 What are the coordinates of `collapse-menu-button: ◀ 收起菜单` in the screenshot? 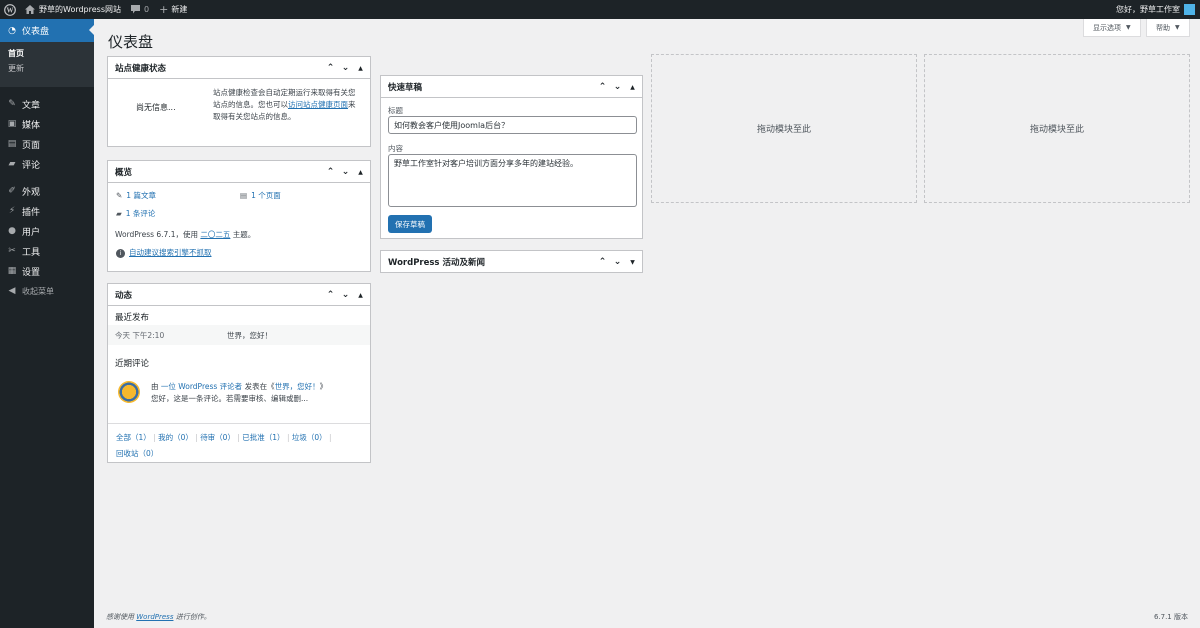 It's located at (47, 291).